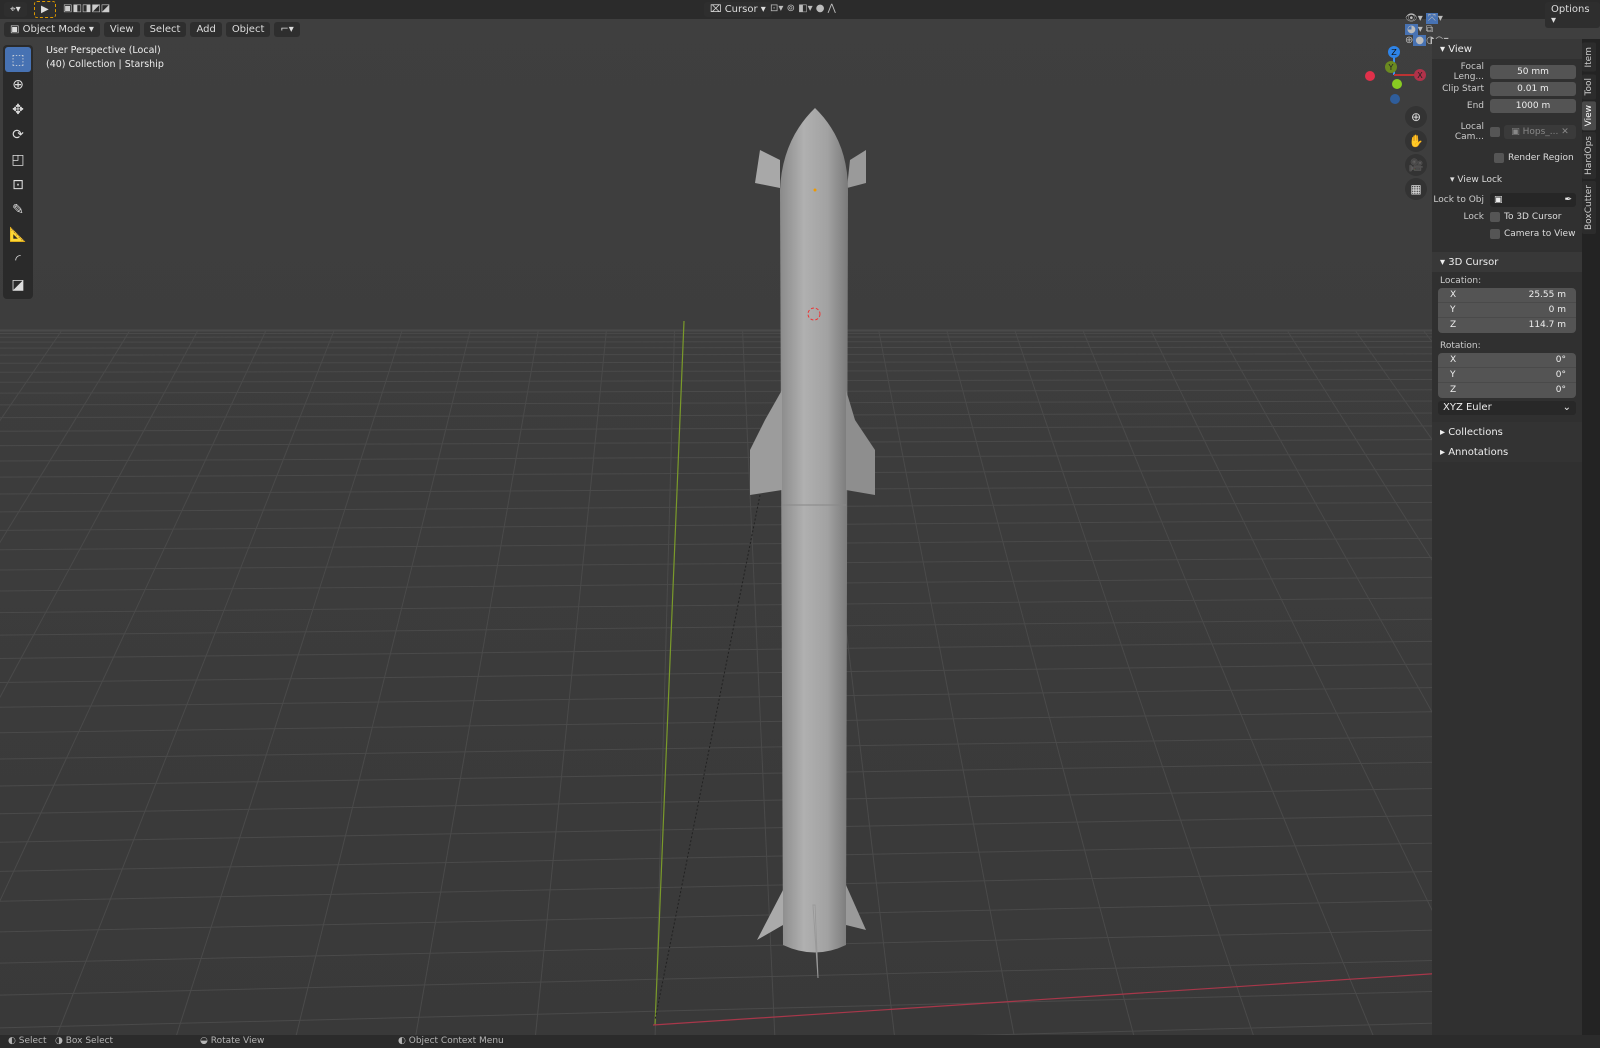 The image size is (1600, 1048). What do you see at coordinates (1570, 200) in the screenshot?
I see `eyedropper-icon: ✒` at bounding box center [1570, 200].